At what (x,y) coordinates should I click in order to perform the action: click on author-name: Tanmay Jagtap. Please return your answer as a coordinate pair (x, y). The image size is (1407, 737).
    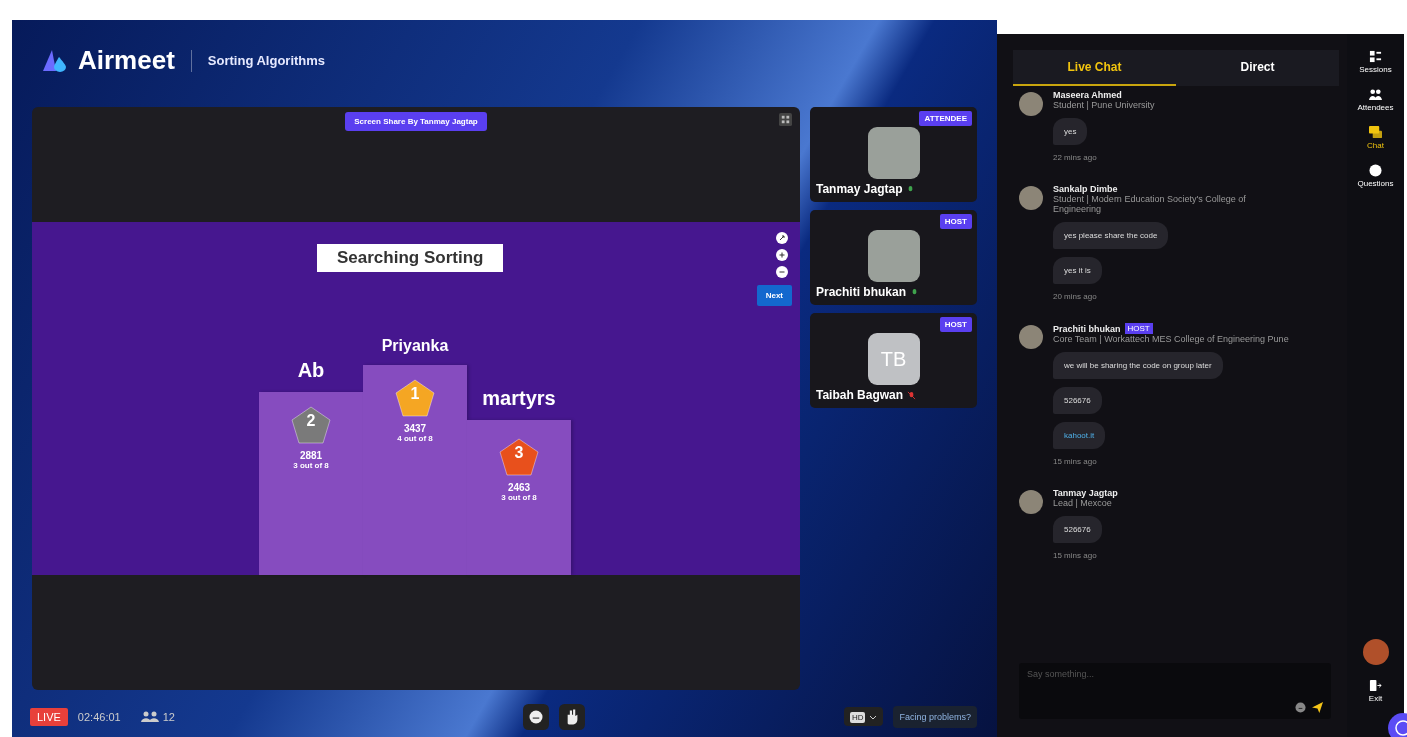
    Looking at the image, I should click on (1085, 493).